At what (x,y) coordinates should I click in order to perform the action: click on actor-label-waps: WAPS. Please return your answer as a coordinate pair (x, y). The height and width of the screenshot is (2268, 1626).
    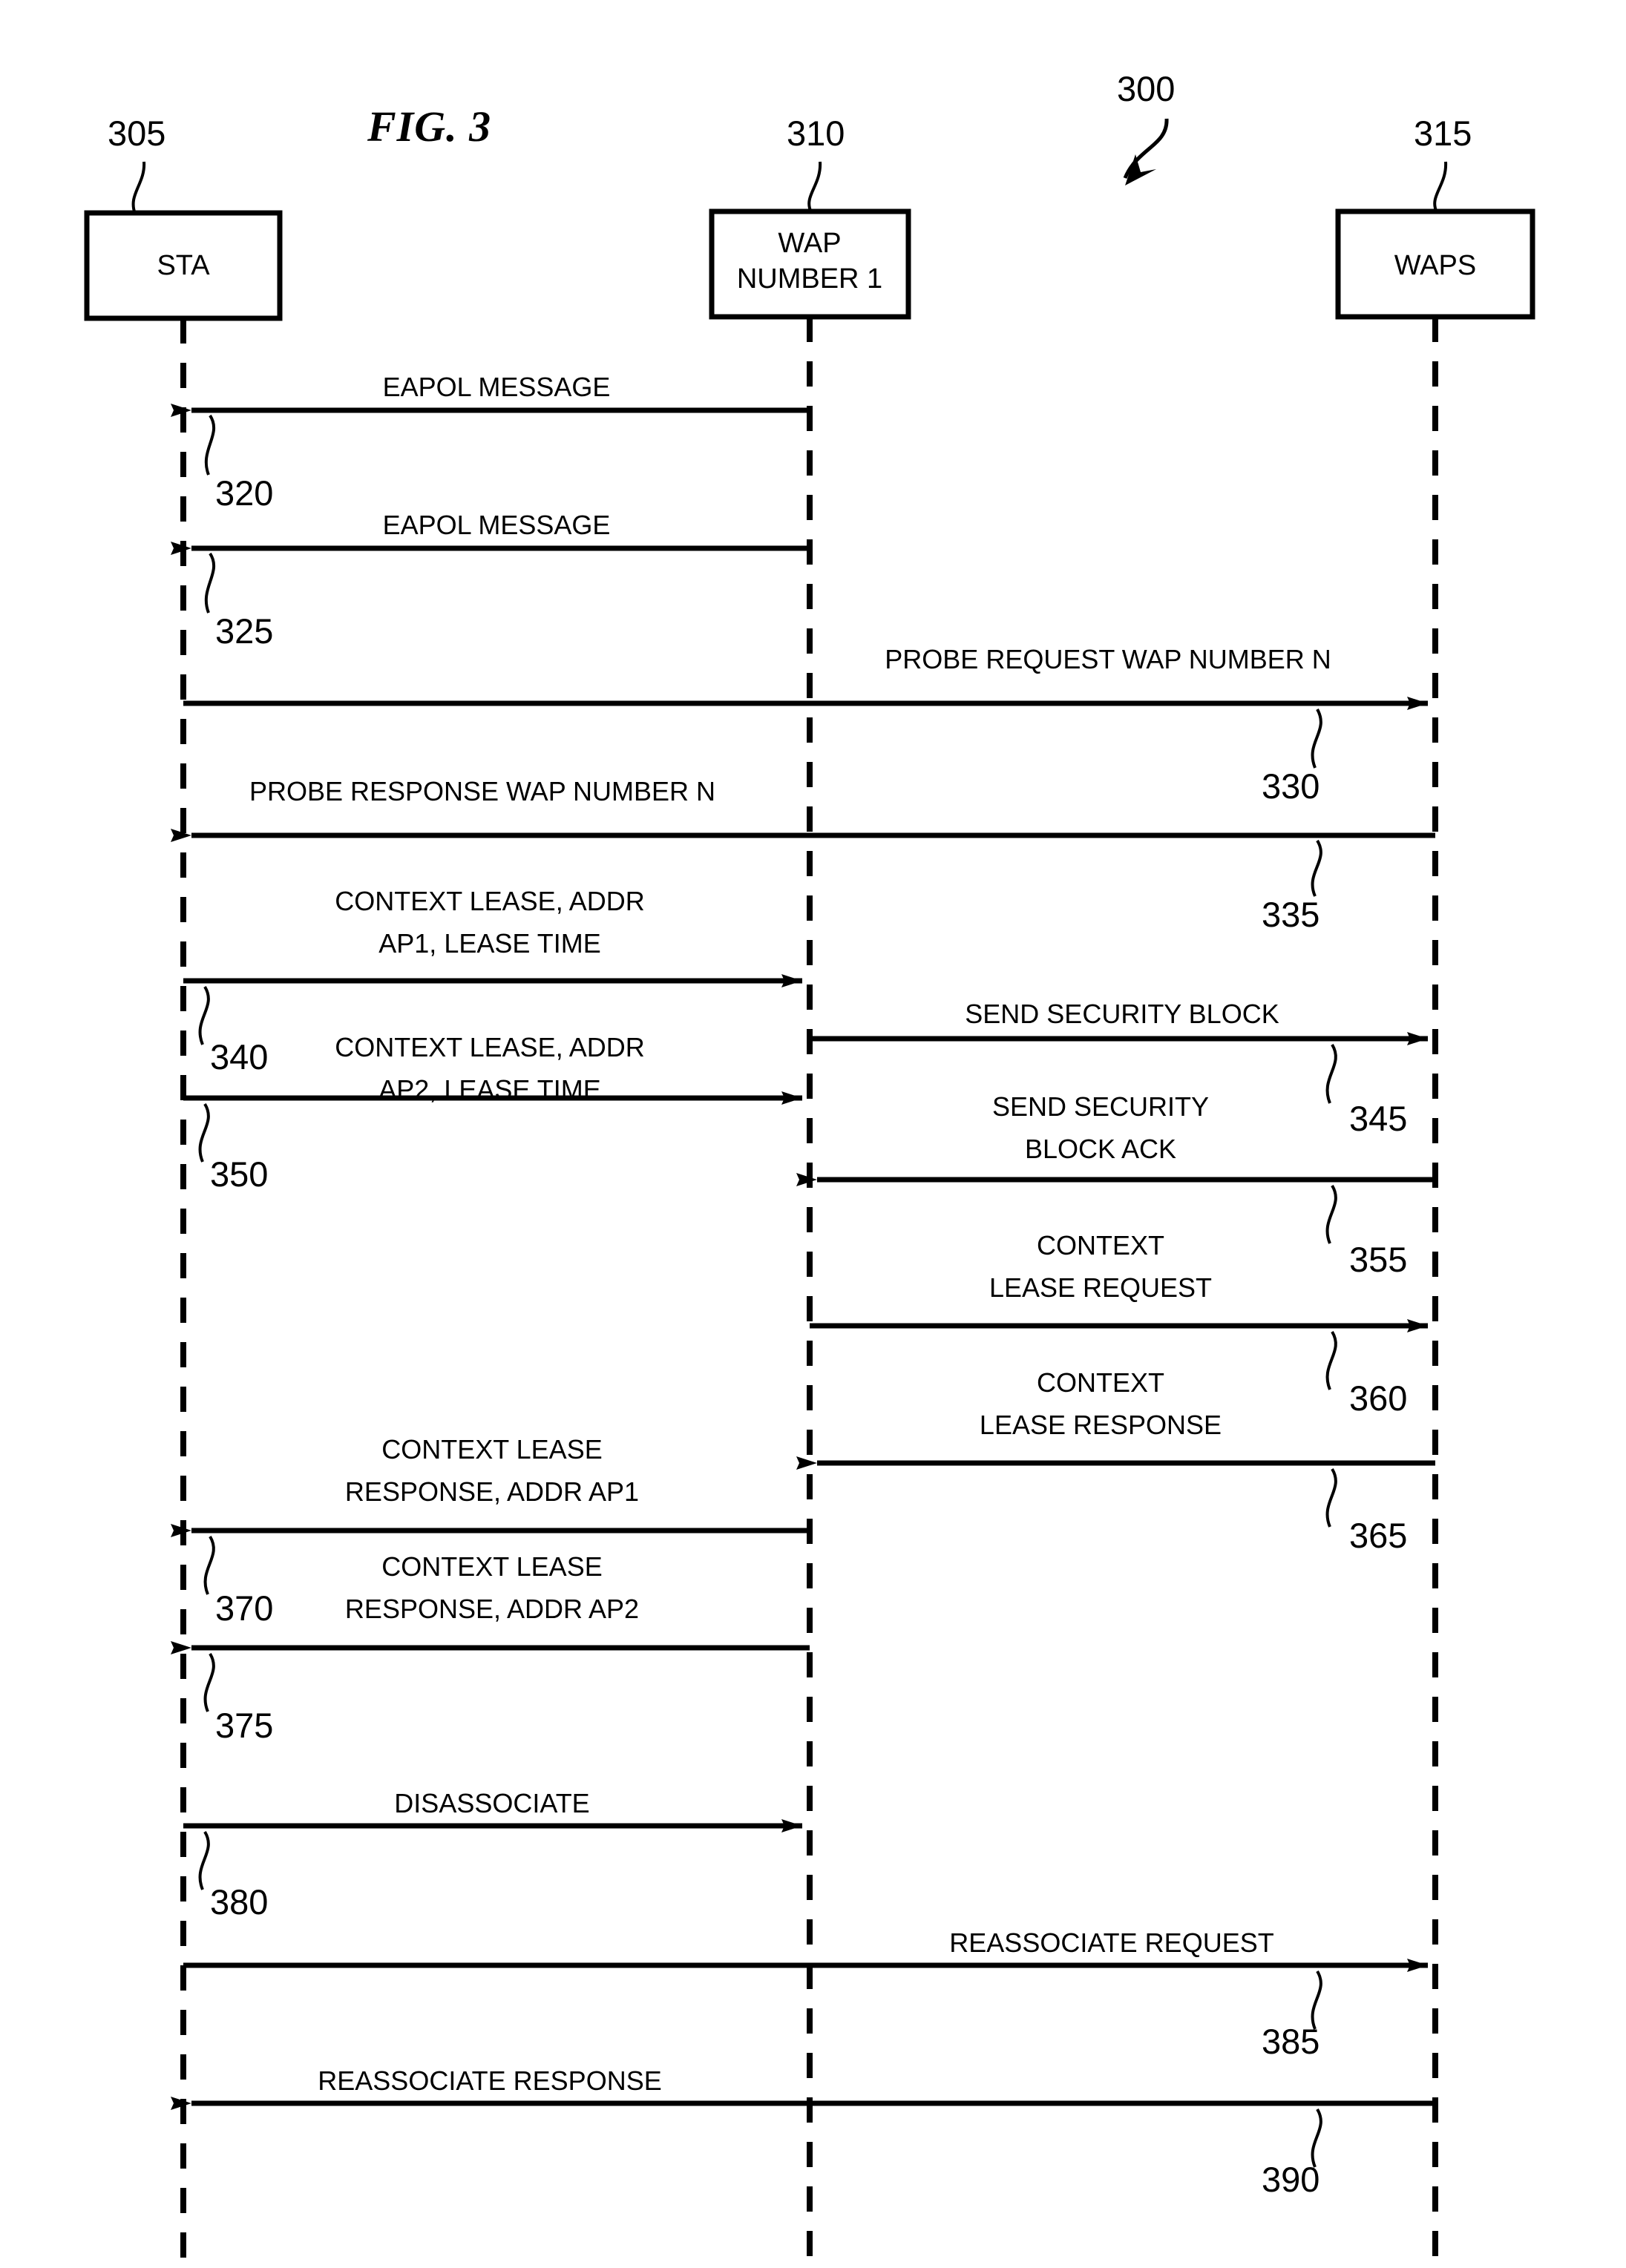
    Looking at the image, I should click on (1435, 265).